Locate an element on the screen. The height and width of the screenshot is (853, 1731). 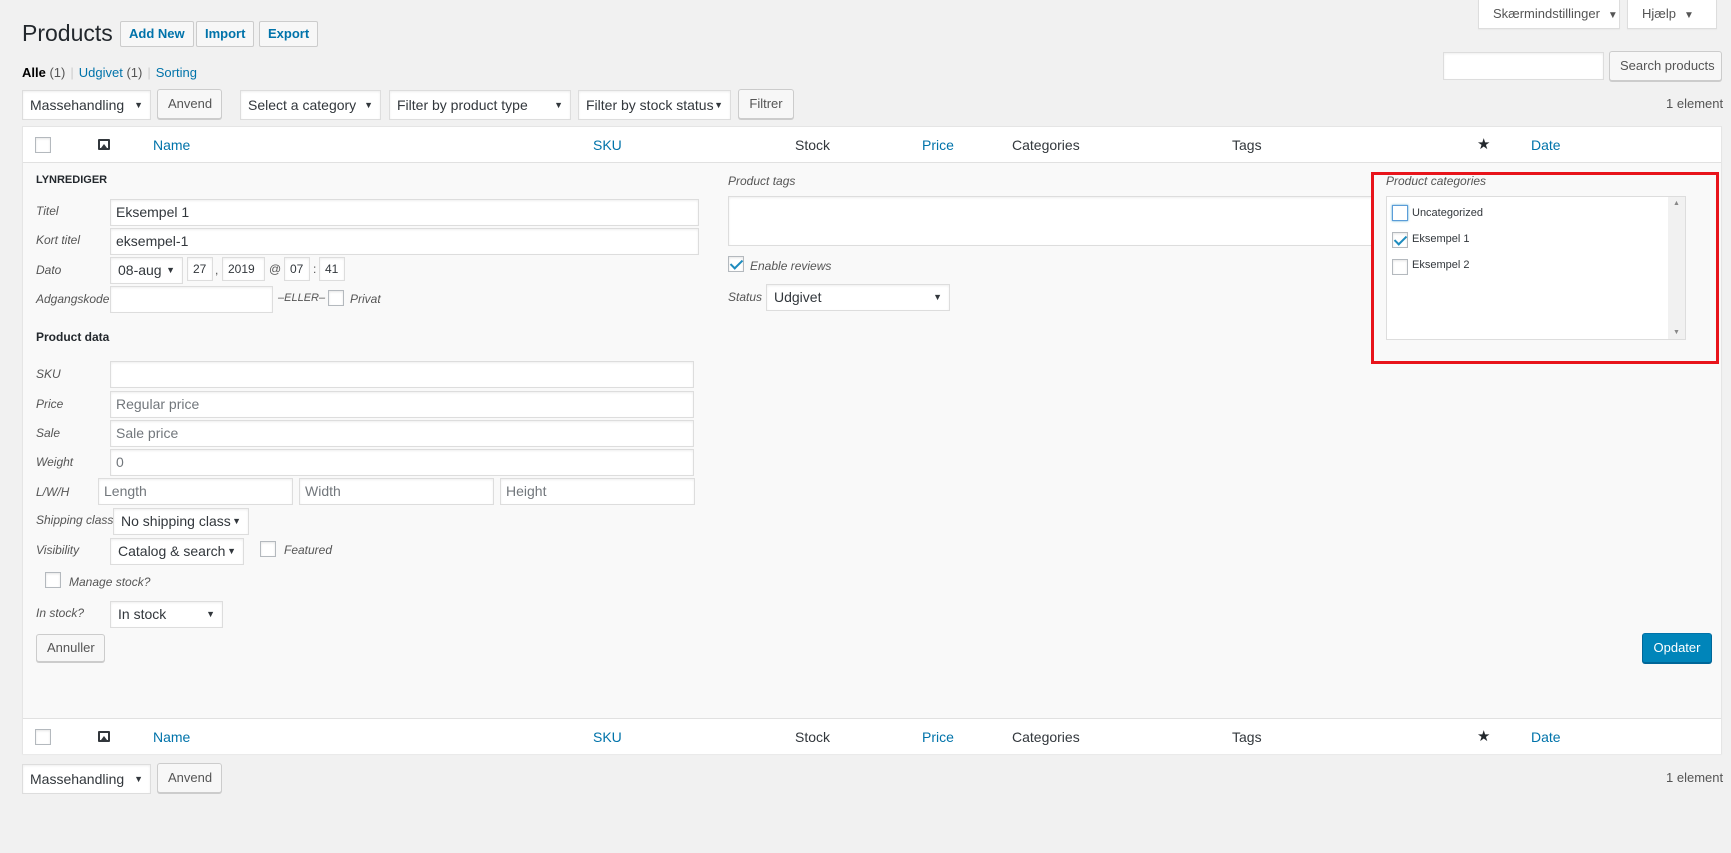
search-products-button: Search products is located at coordinates (1665, 66).